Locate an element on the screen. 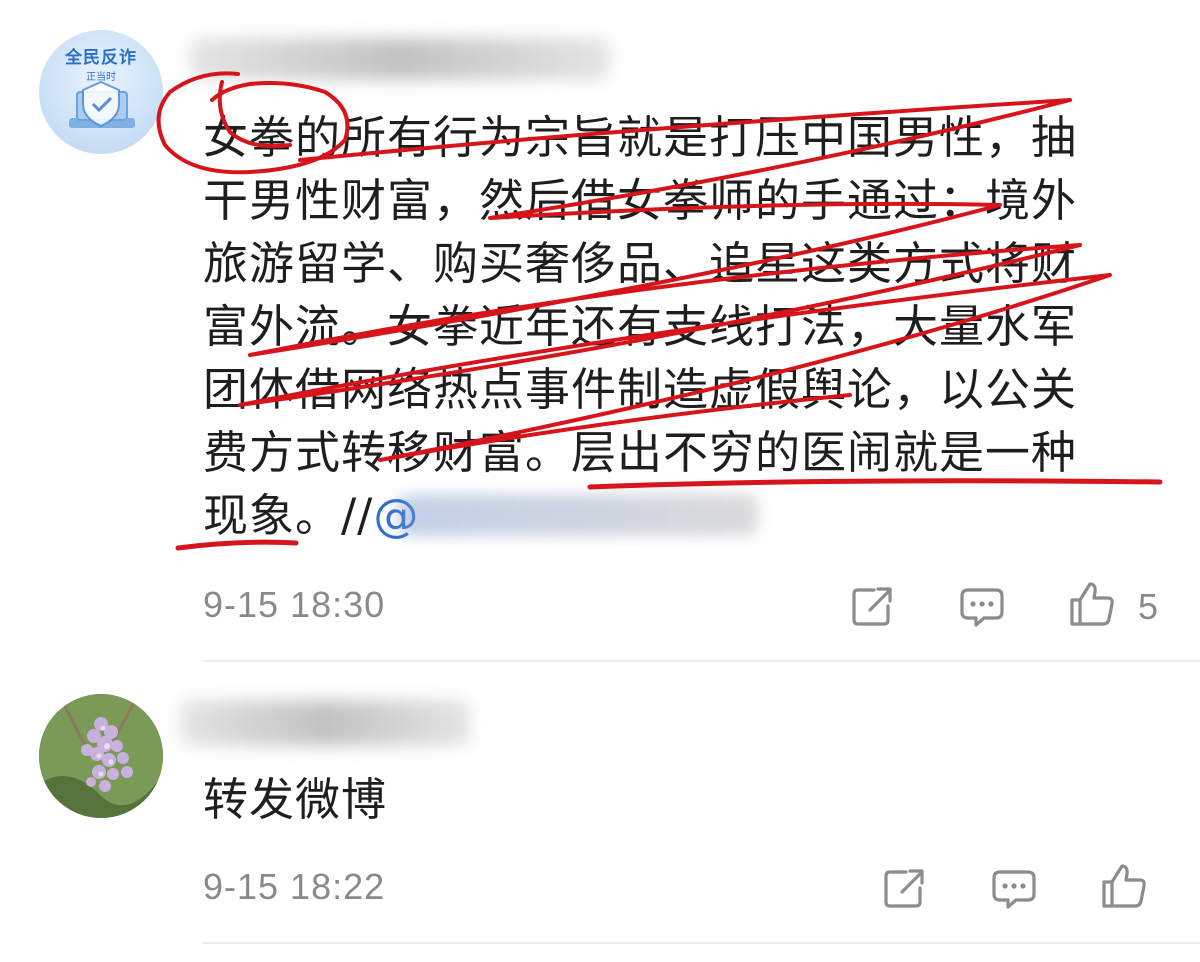 The image size is (1200, 962). comment-line: 富外流。女拳近年还有支线打法，大量水军 is located at coordinates (640, 326).